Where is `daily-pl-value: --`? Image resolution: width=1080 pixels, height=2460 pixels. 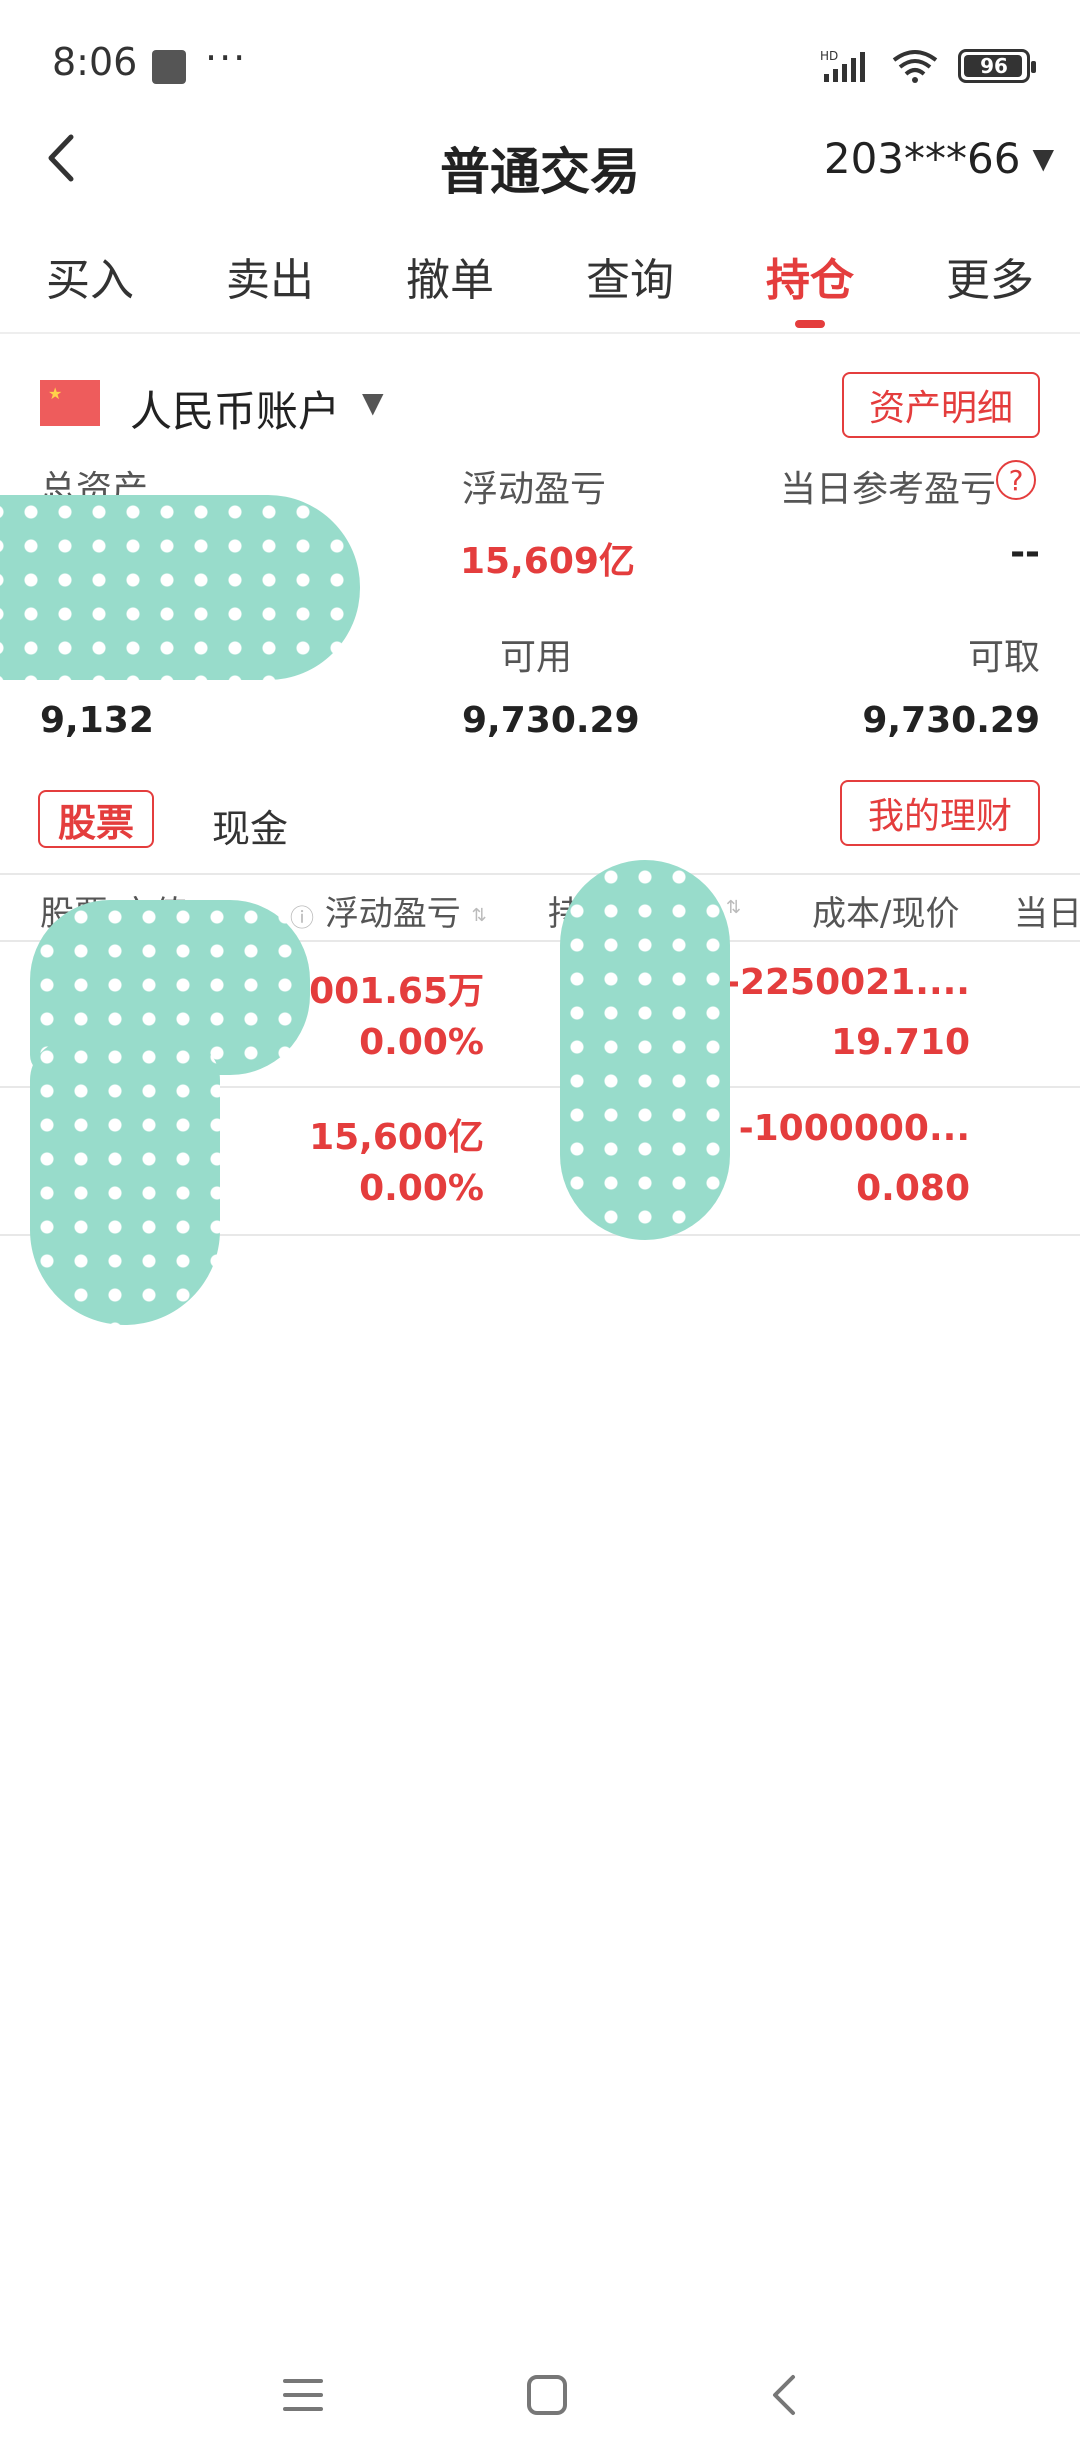
daily-pl-value: -- is located at coordinates (1025, 552).